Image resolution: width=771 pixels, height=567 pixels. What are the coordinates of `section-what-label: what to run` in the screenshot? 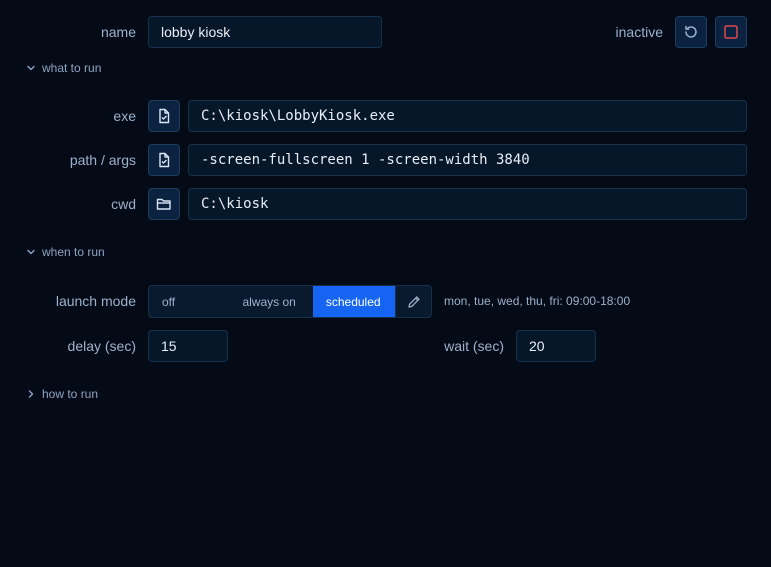 It's located at (72, 68).